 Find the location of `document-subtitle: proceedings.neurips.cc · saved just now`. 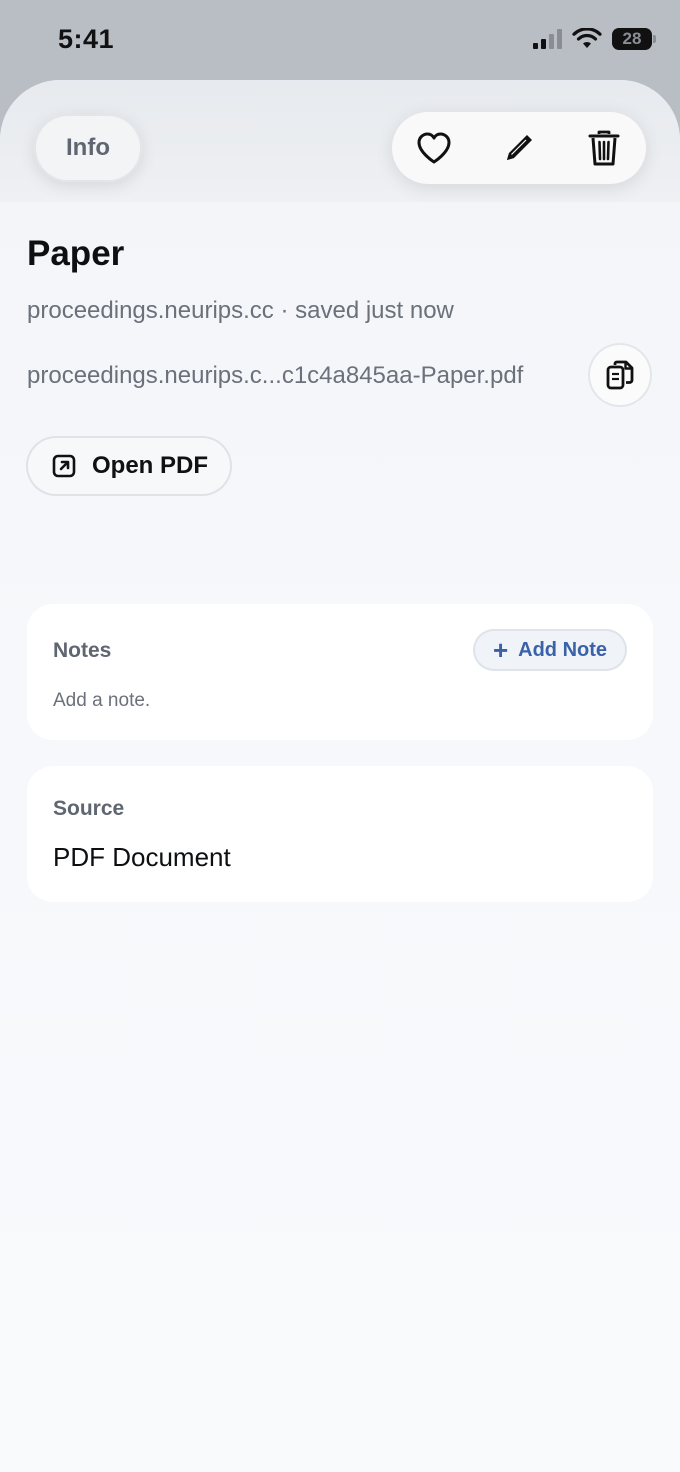

document-subtitle: proceedings.neurips.cc · saved just now is located at coordinates (240, 310).